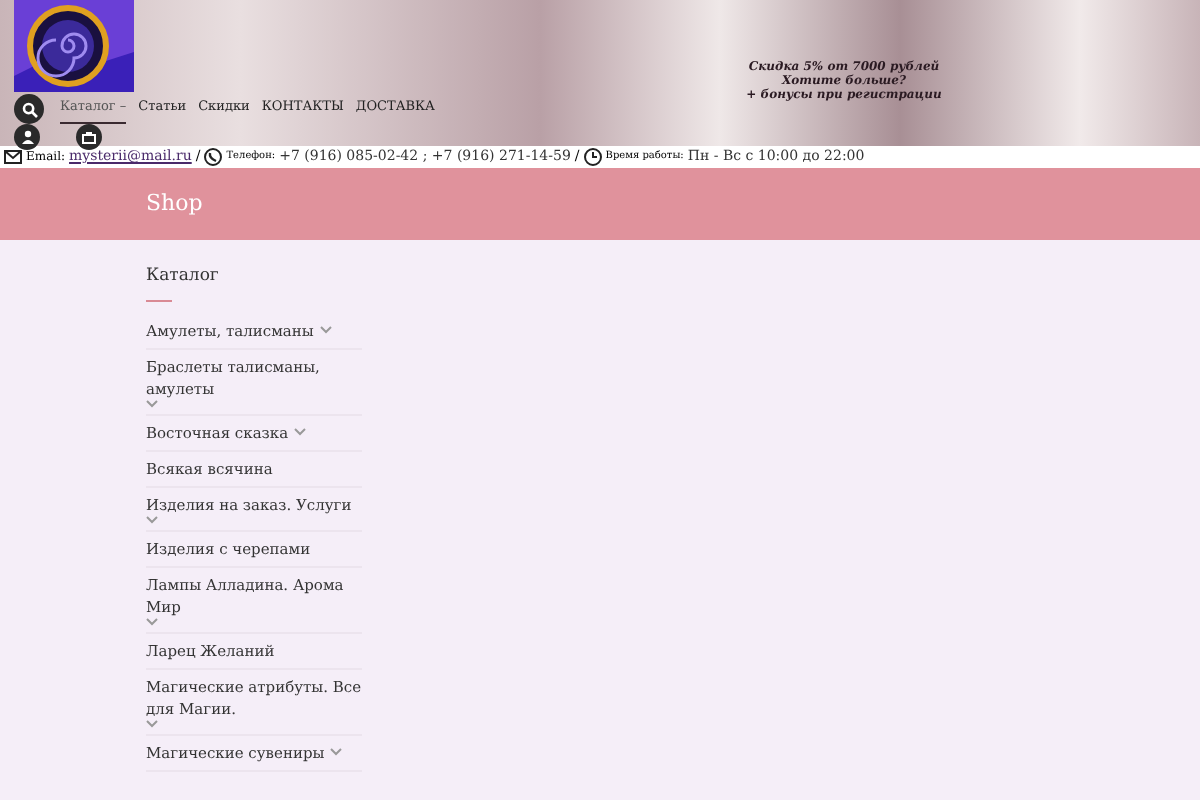  Describe the element at coordinates (183, 277) in the screenshot. I see `catalog-heading: Каталог` at that location.